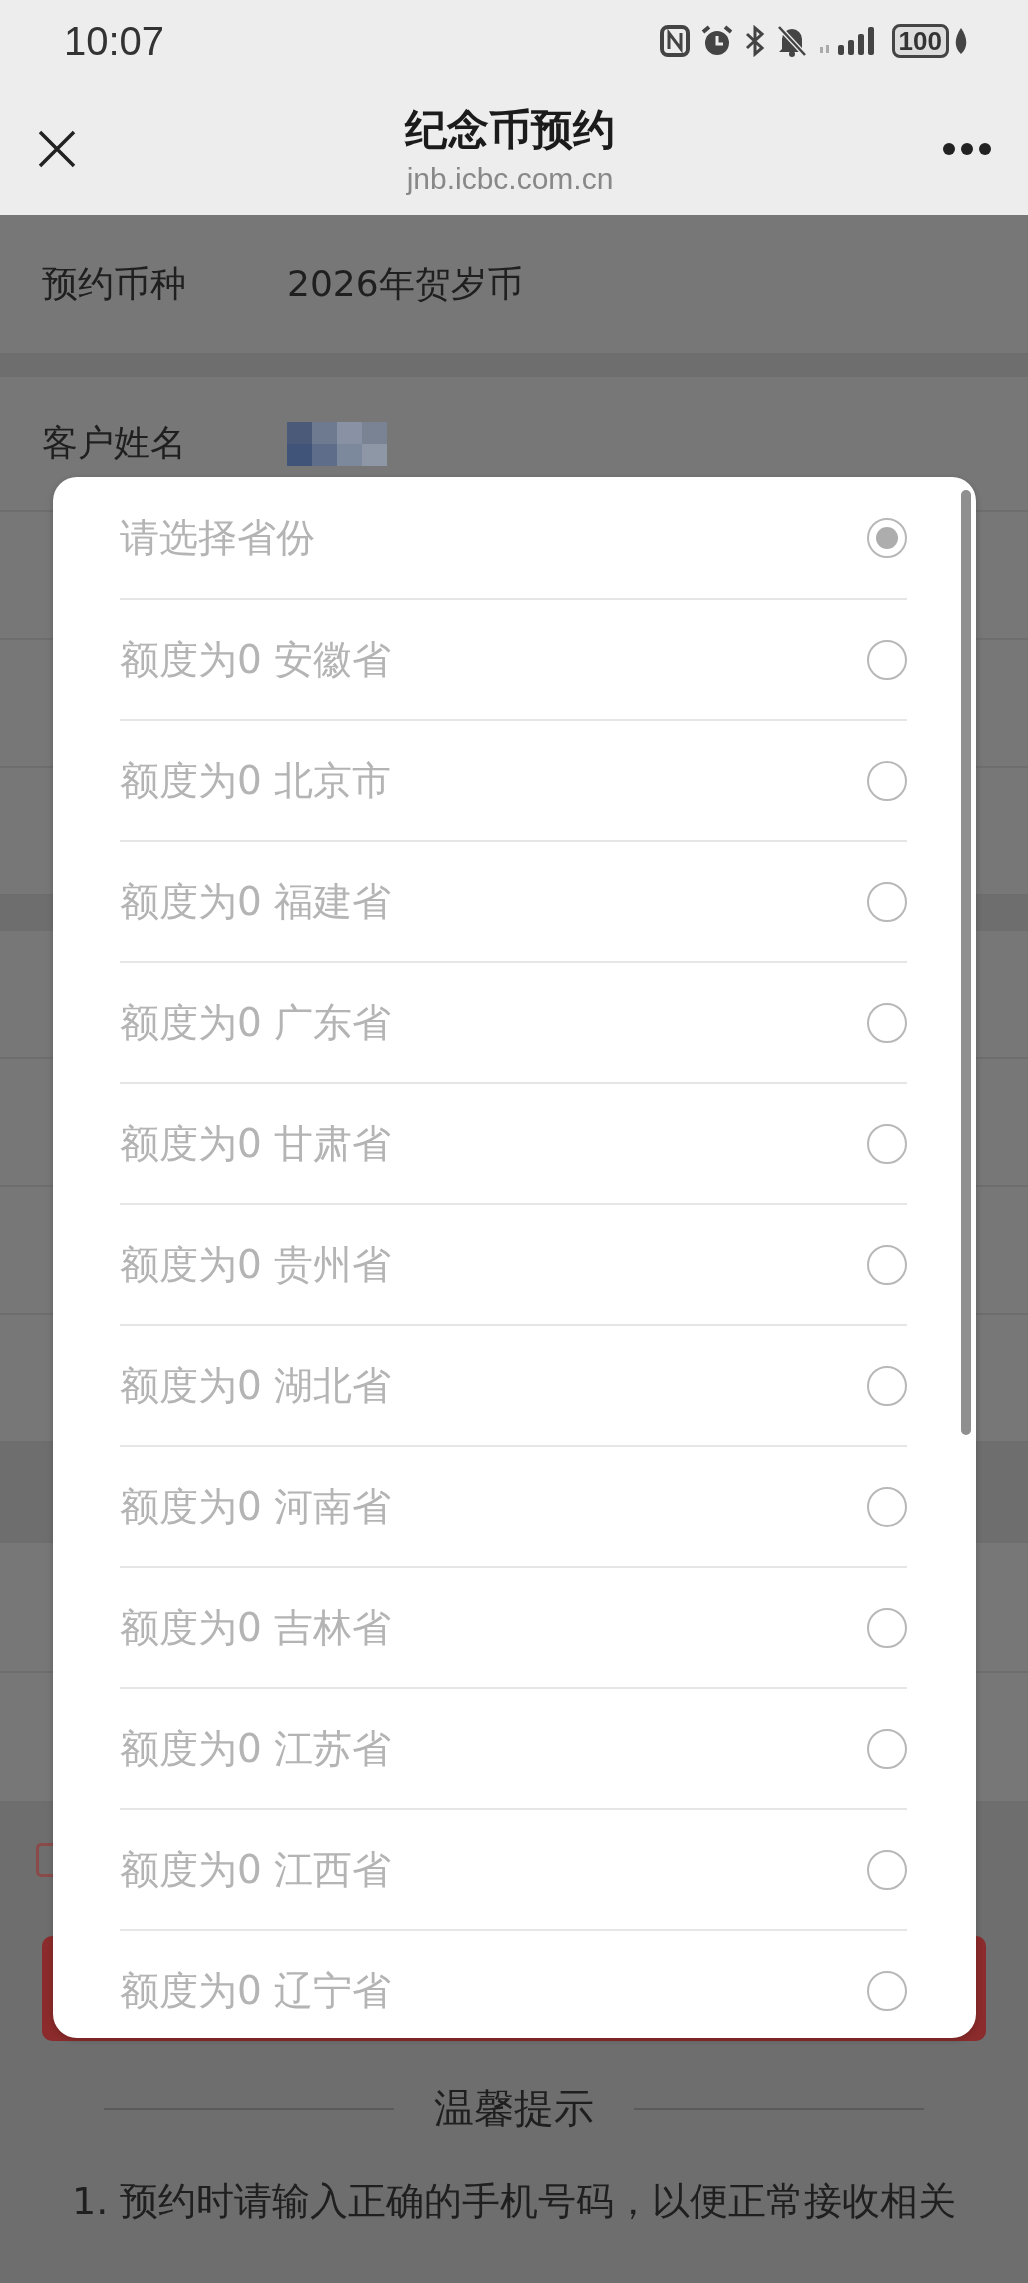  I want to click on tips-title: 温馨提示, so click(514, 2108).